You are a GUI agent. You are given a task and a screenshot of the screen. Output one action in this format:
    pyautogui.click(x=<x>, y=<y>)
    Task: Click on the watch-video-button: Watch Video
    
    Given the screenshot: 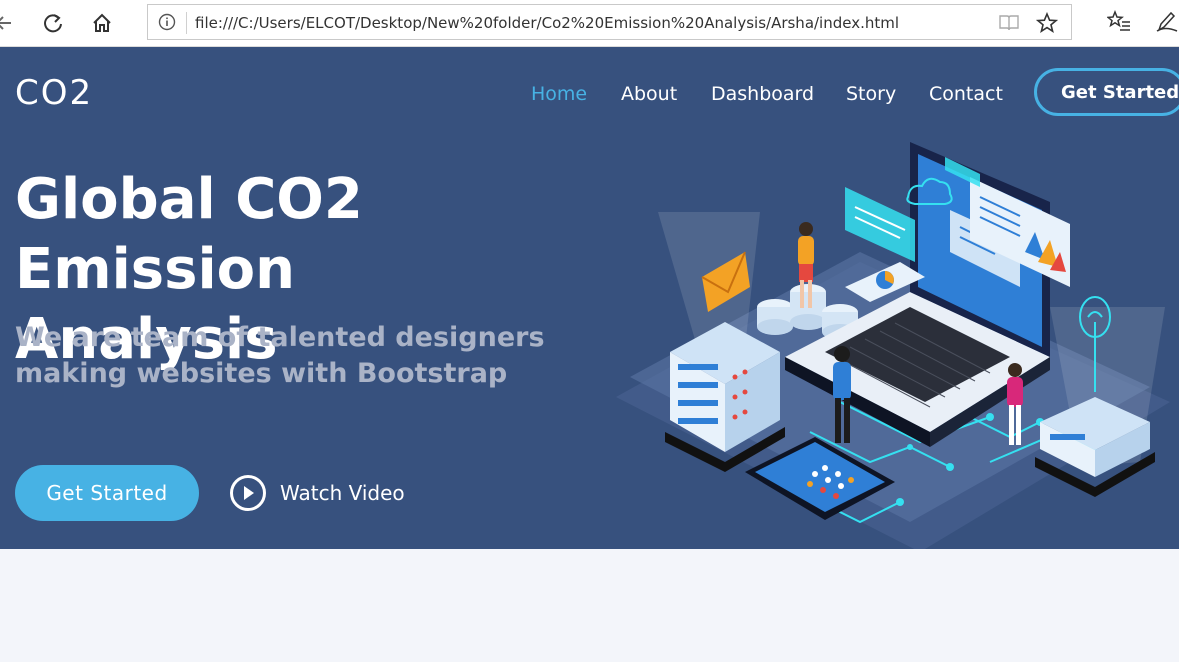 What is the action you would take?
    pyautogui.click(x=317, y=493)
    